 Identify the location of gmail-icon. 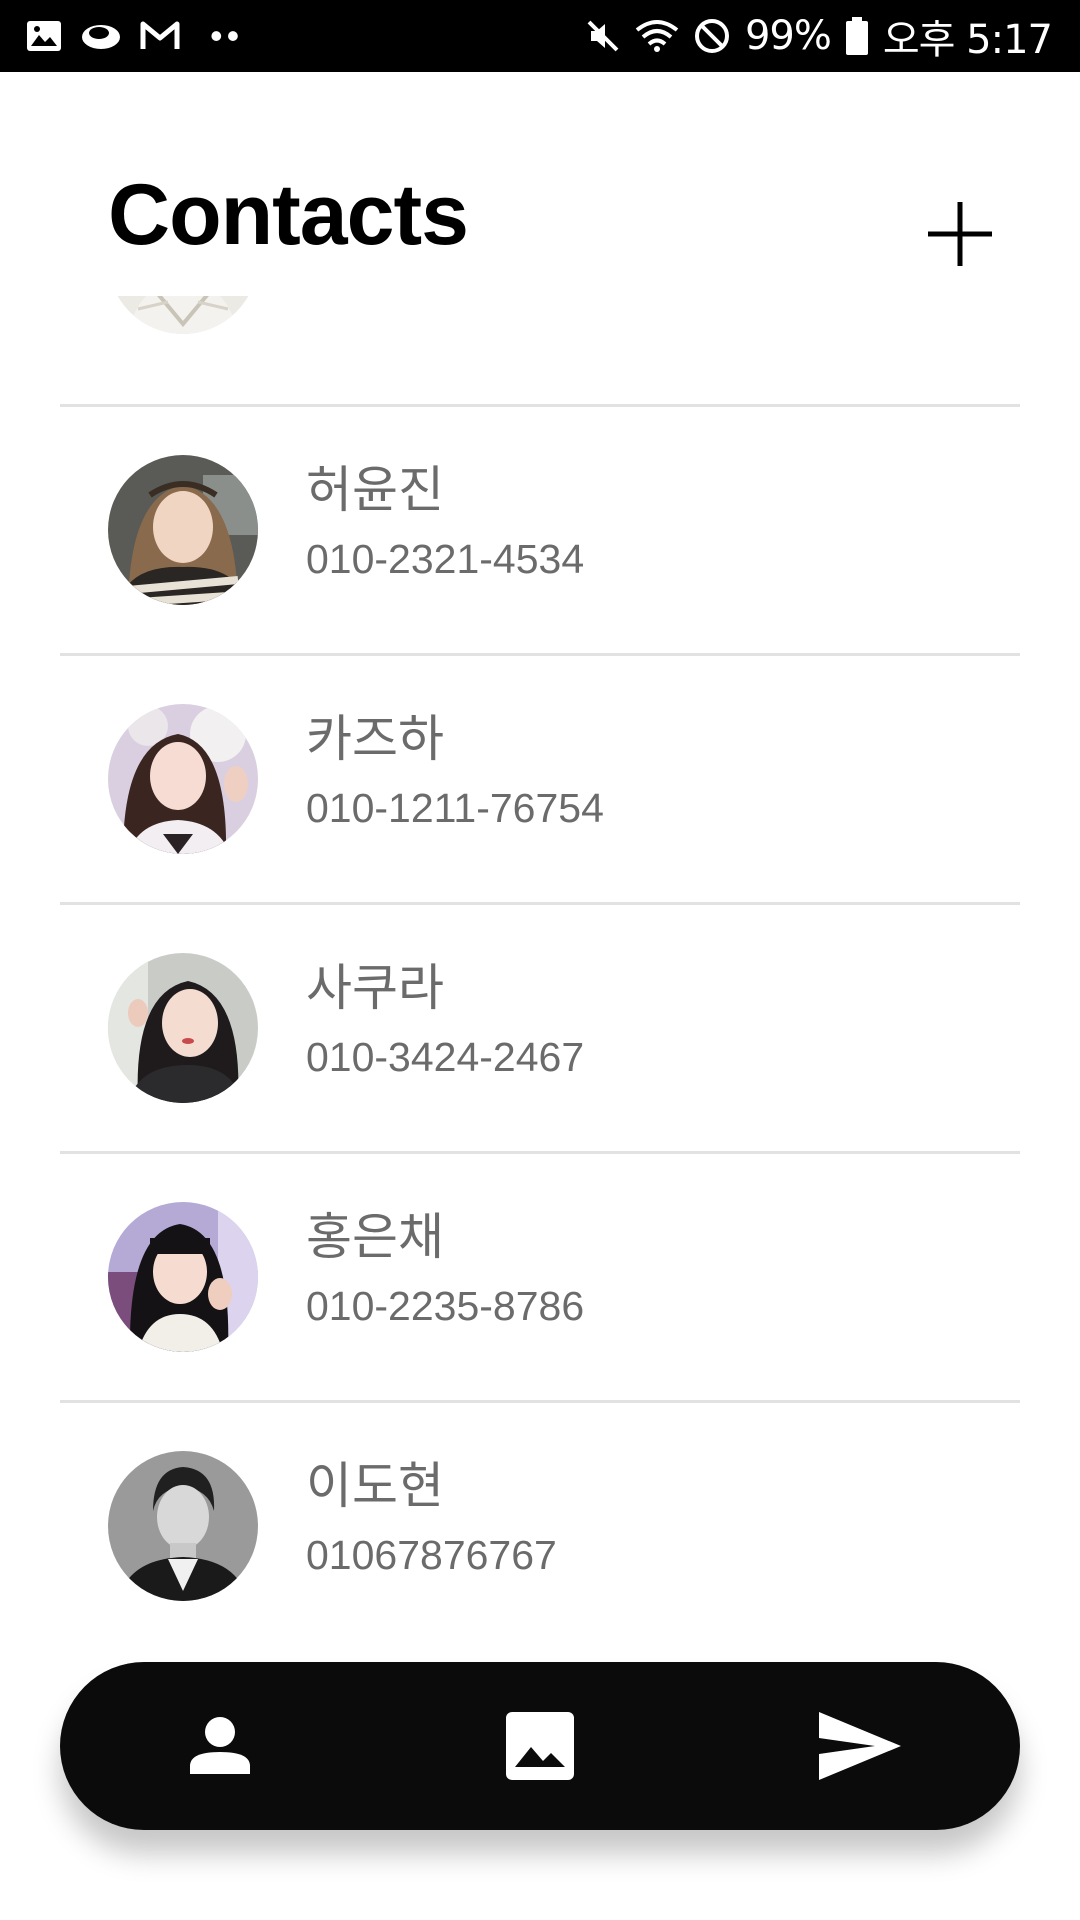
(160, 36).